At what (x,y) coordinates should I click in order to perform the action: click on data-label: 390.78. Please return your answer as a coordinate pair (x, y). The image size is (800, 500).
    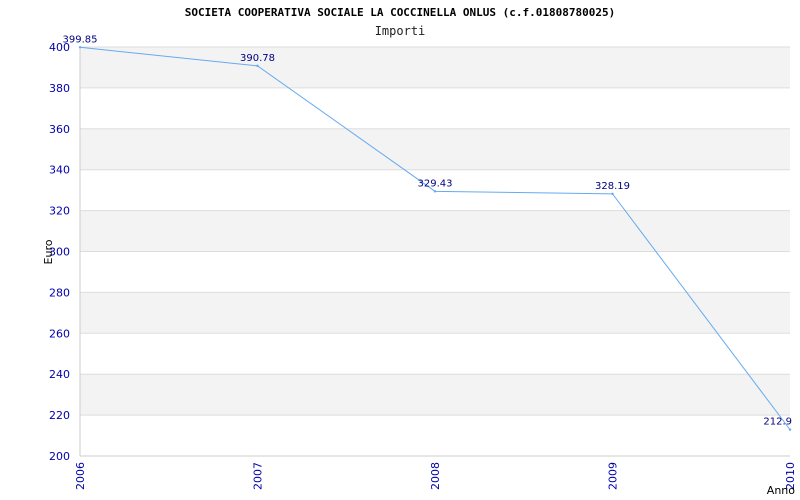
    Looking at the image, I should click on (257, 58).